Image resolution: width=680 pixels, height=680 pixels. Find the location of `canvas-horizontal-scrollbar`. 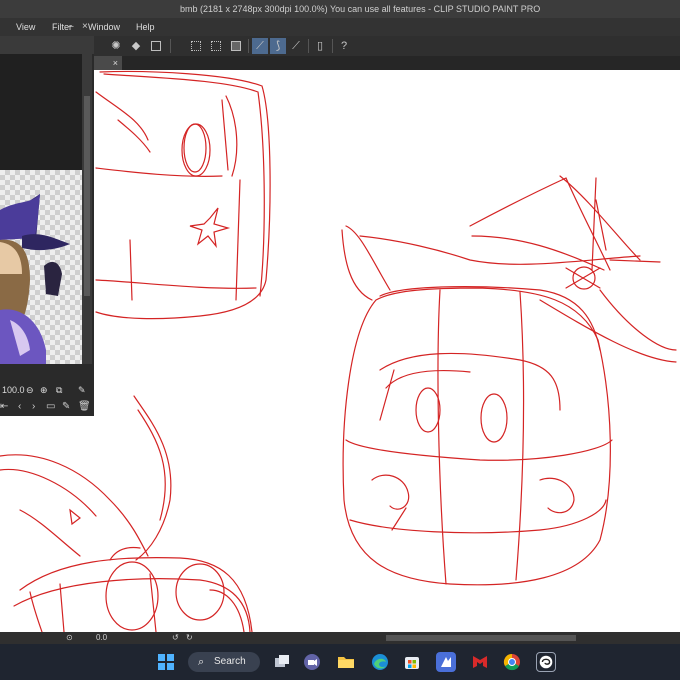

canvas-horizontal-scrollbar is located at coordinates (481, 638).